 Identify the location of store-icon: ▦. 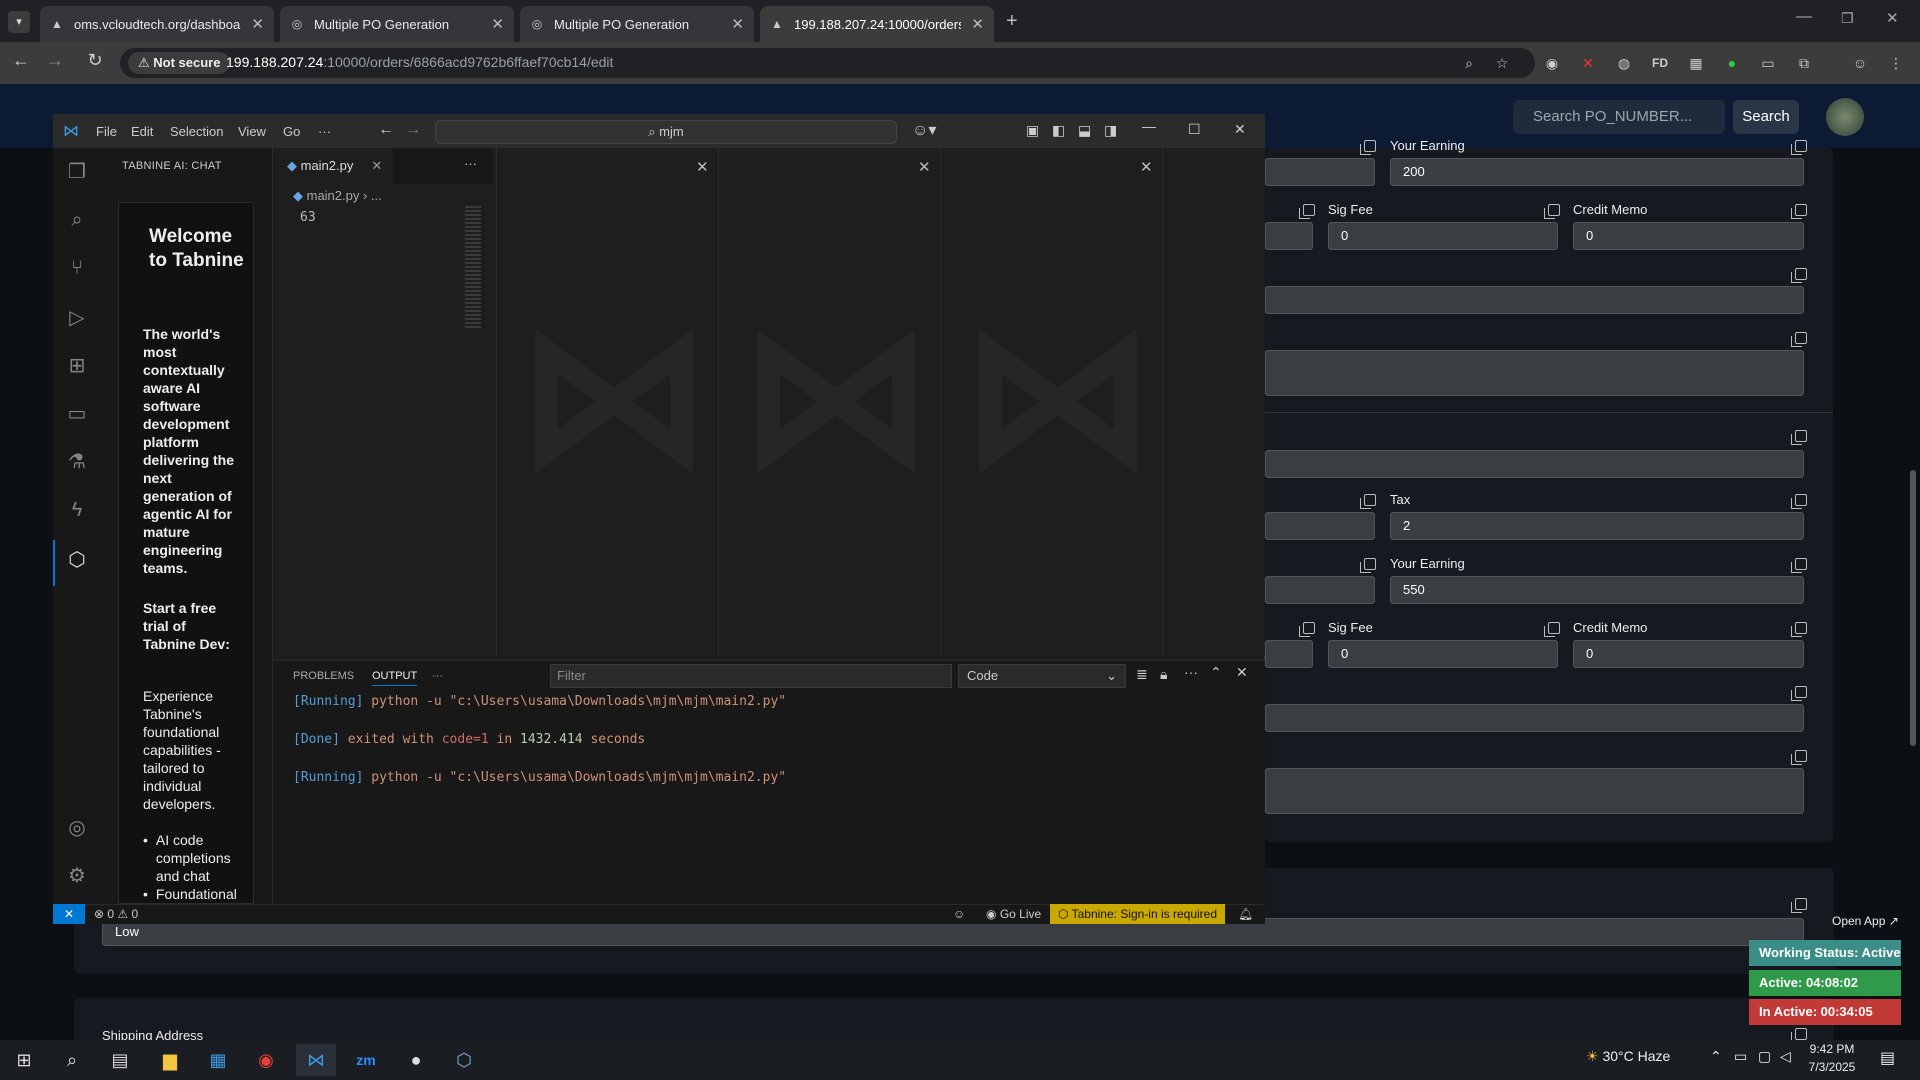
(218, 1060).